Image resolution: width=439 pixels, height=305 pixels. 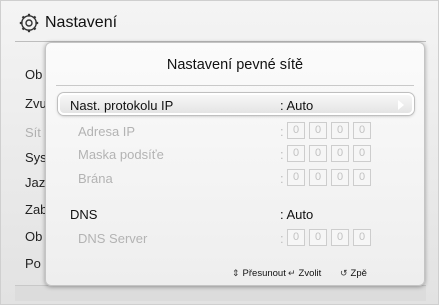 I want to click on dialog-divider, so click(x=235, y=85).